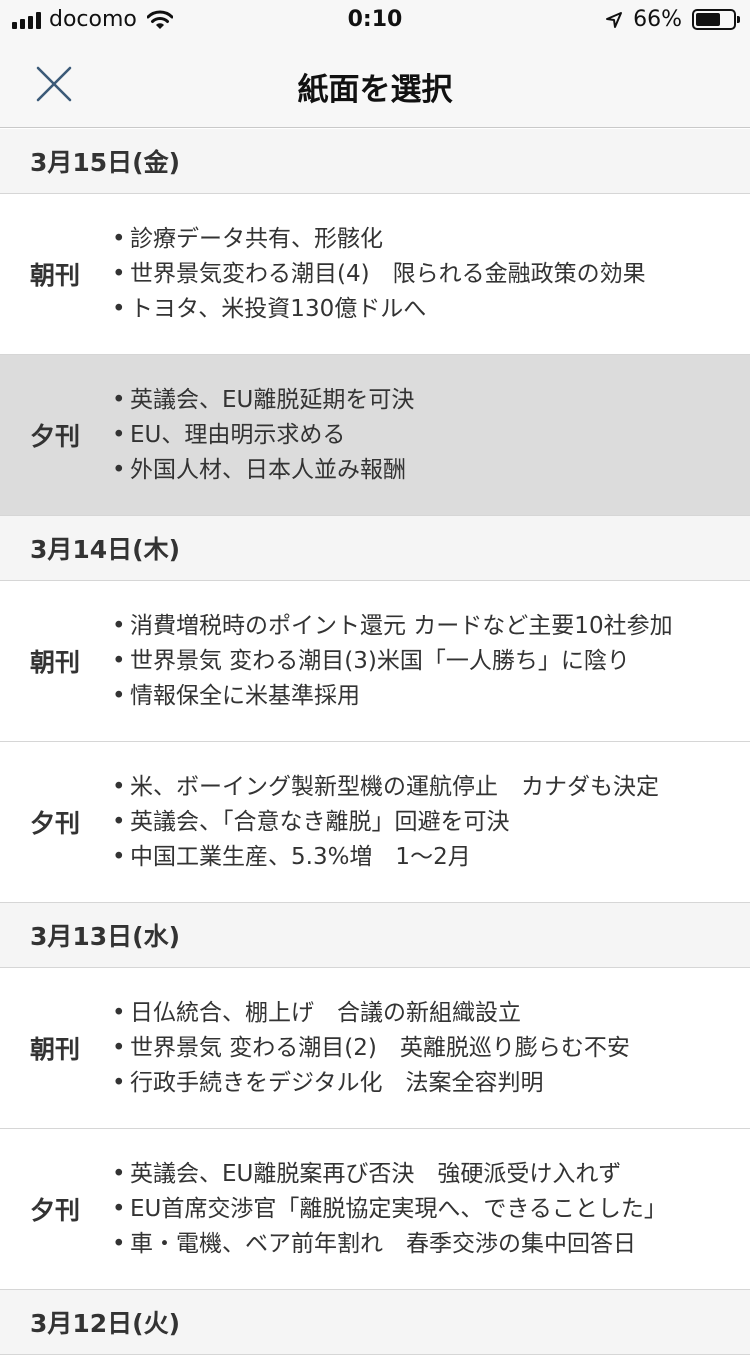 This screenshot has height=1355, width=750. I want to click on headline-item: EU、理由明示求める, so click(263, 435).